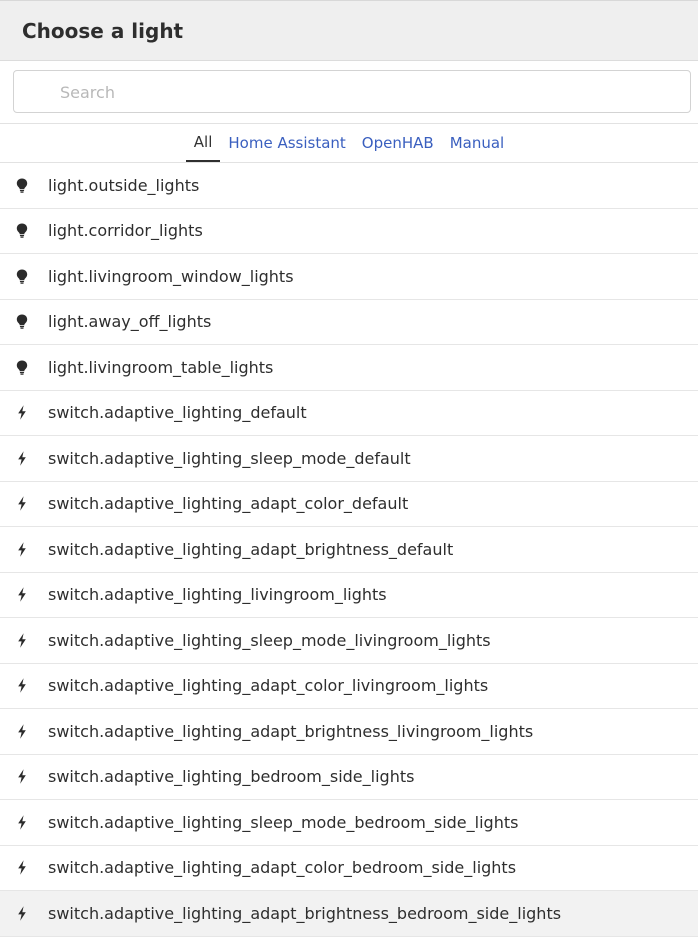 Image resolution: width=698 pixels, height=951 pixels. Describe the element at coordinates (398, 143) in the screenshot. I see `tab-openhab: OpenHAB` at that location.